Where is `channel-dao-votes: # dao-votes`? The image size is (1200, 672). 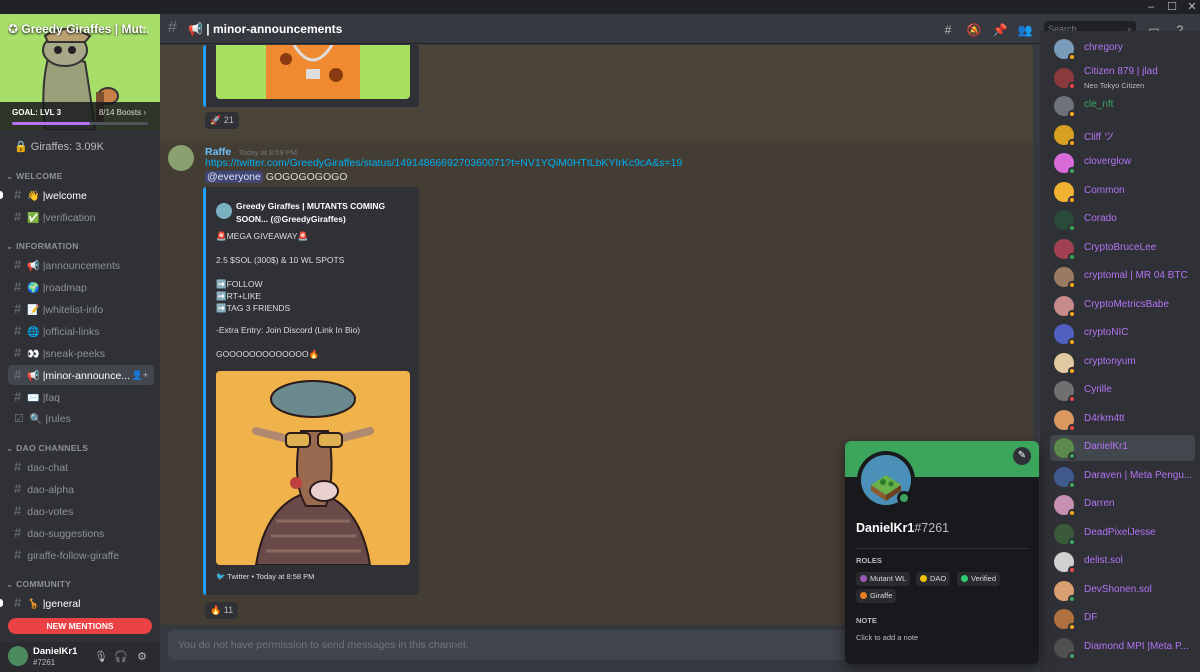
channel-dao-votes: # dao-votes is located at coordinates (81, 511).